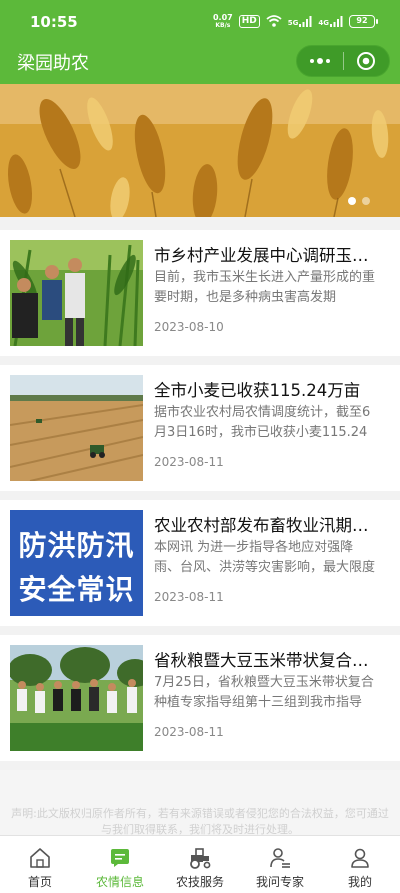 The image size is (400, 893). I want to click on battery-cap, so click(377, 21).